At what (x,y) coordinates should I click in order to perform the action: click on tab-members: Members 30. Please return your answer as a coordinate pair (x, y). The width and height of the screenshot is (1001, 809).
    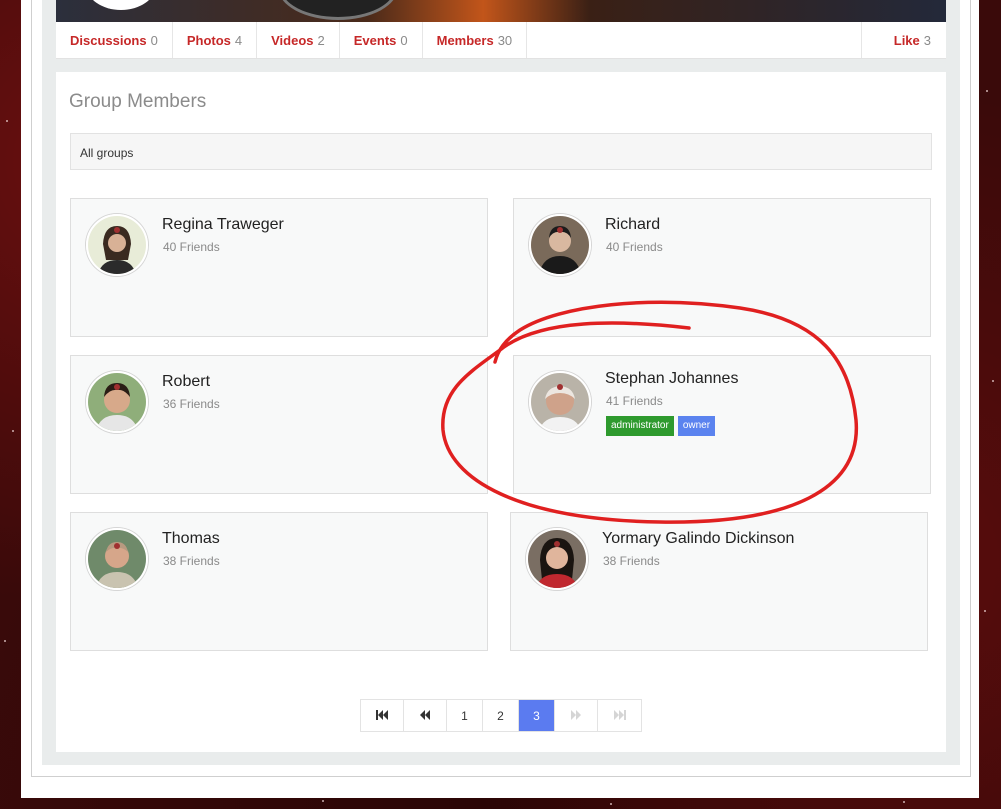
    Looking at the image, I should click on (475, 40).